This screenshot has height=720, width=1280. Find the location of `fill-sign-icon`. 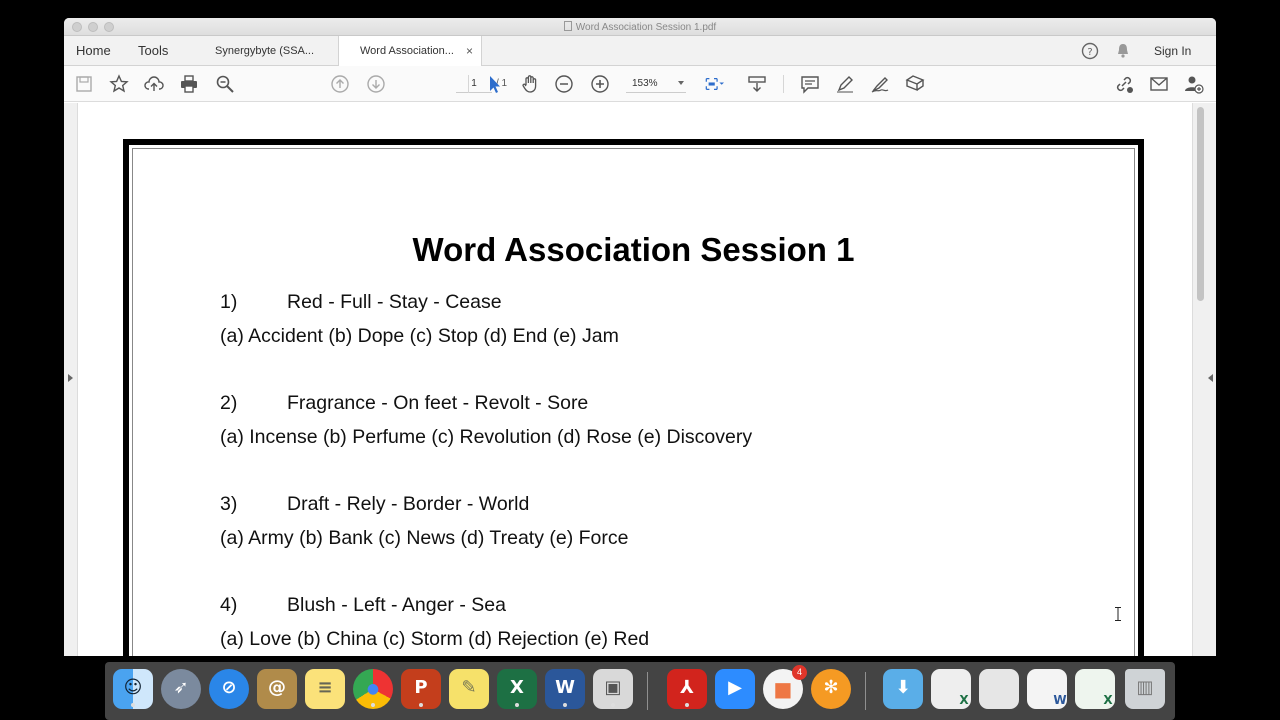

fill-sign-icon is located at coordinates (915, 84).